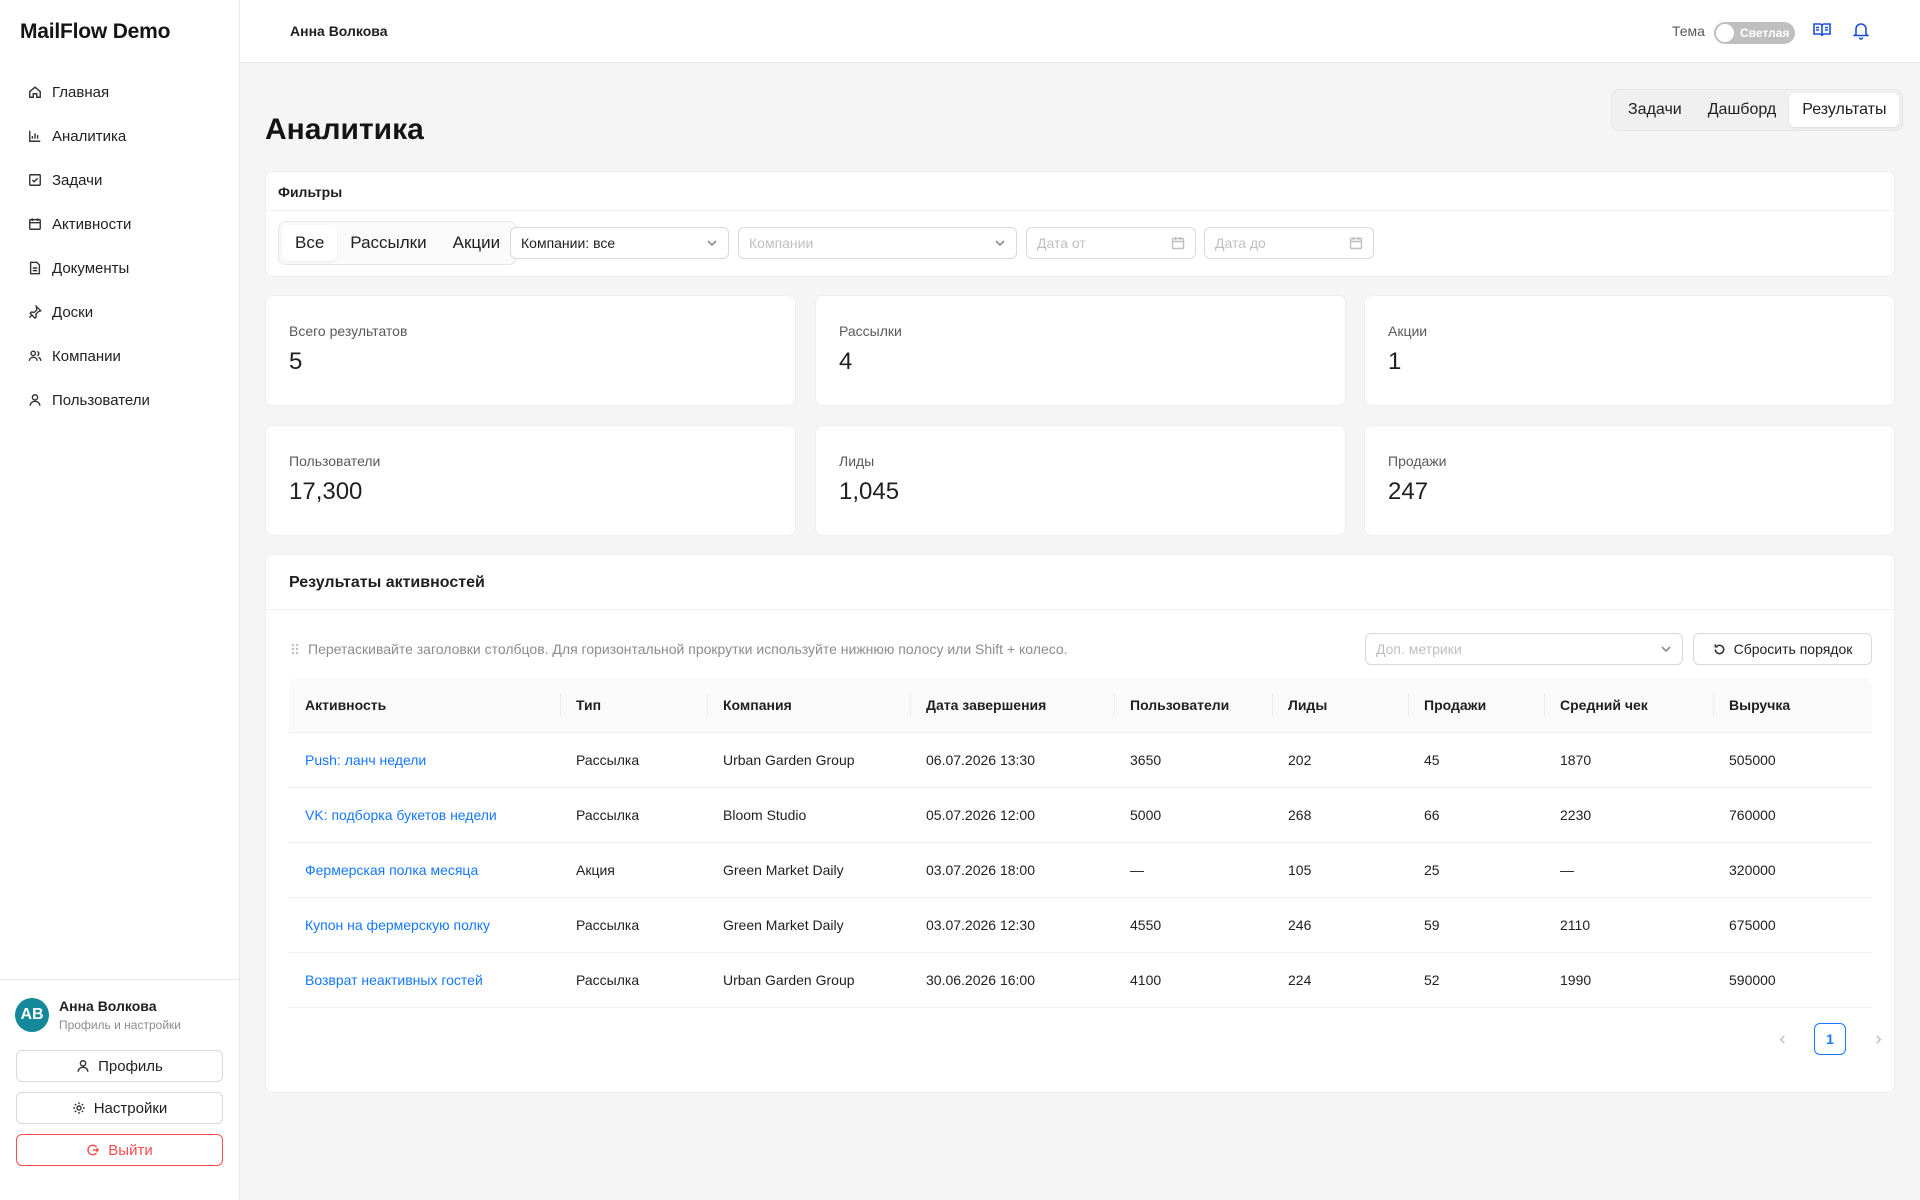 This screenshot has height=1200, width=1920. What do you see at coordinates (1629, 350) in the screenshot?
I see `stat-card-promos: Акции 1` at bounding box center [1629, 350].